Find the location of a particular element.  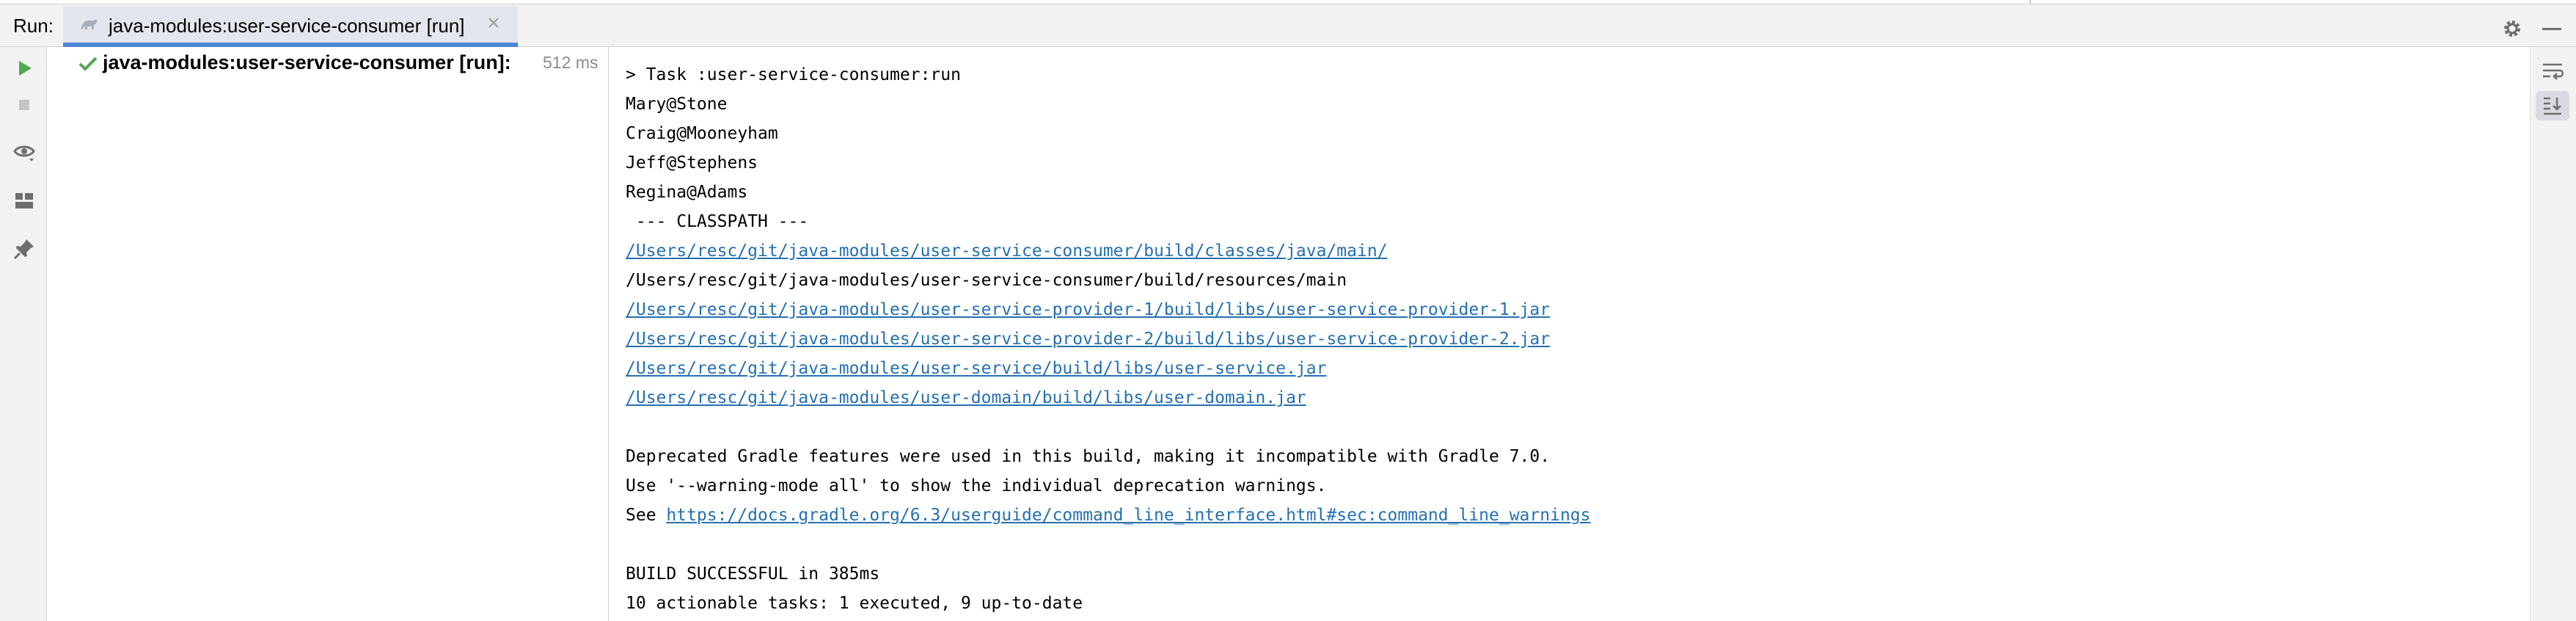

run-tab-label: java-modules:user-service-consumer [run] is located at coordinates (287, 26).